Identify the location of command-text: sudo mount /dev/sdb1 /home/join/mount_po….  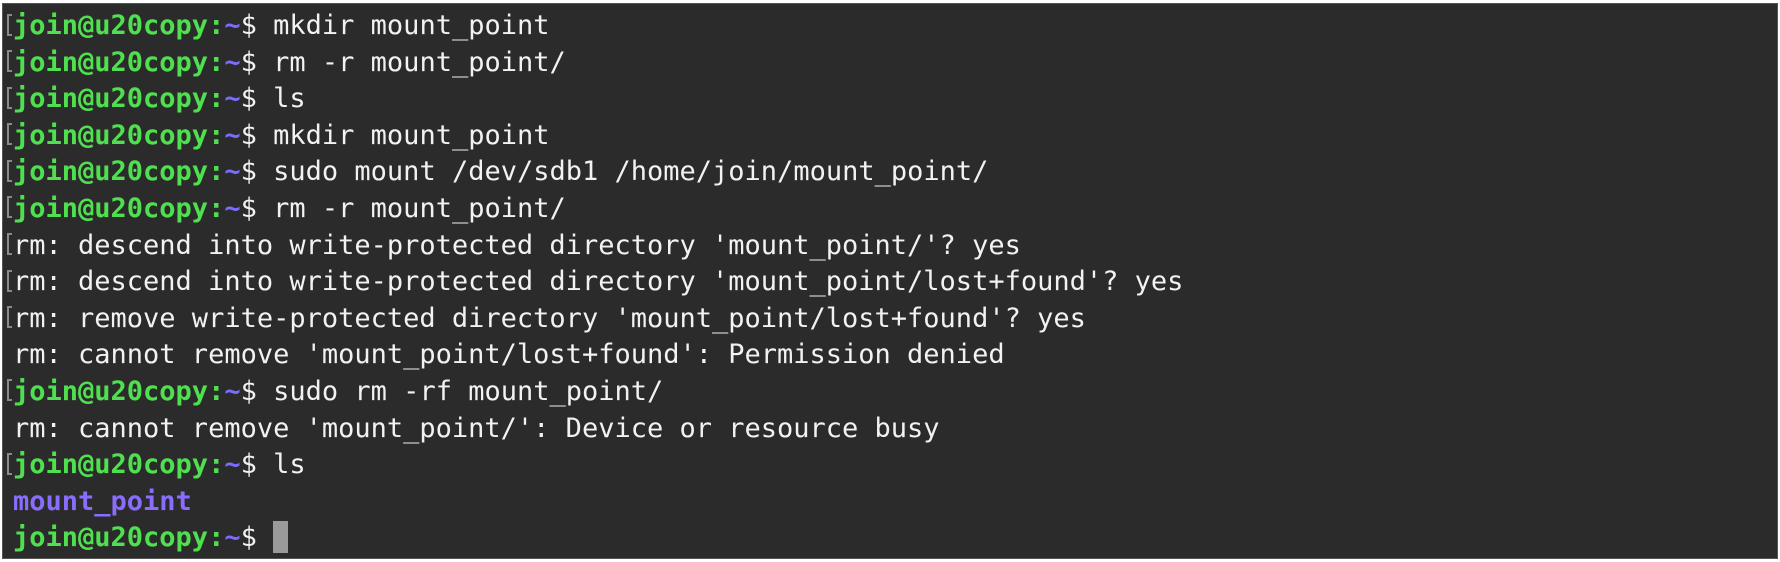
(631, 172).